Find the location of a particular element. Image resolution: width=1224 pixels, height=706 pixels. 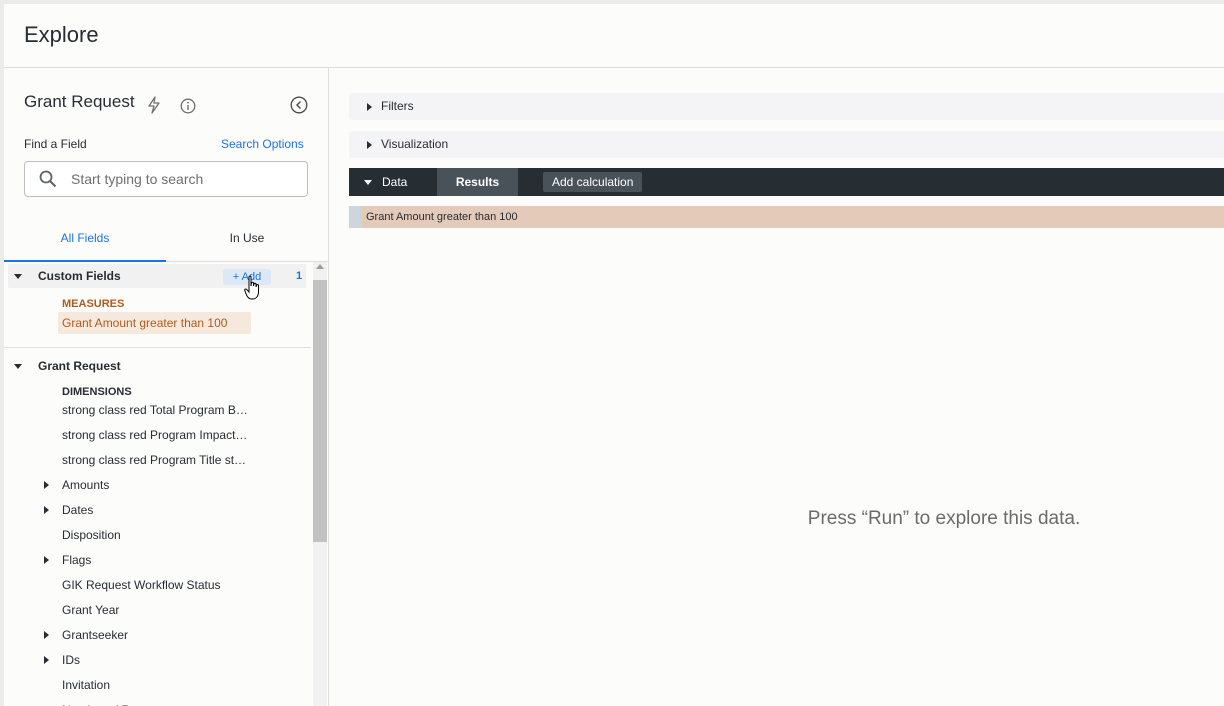

column-header-grant-amount-greater-than-100: Grant Amount greater than 100 is located at coordinates (442, 217).